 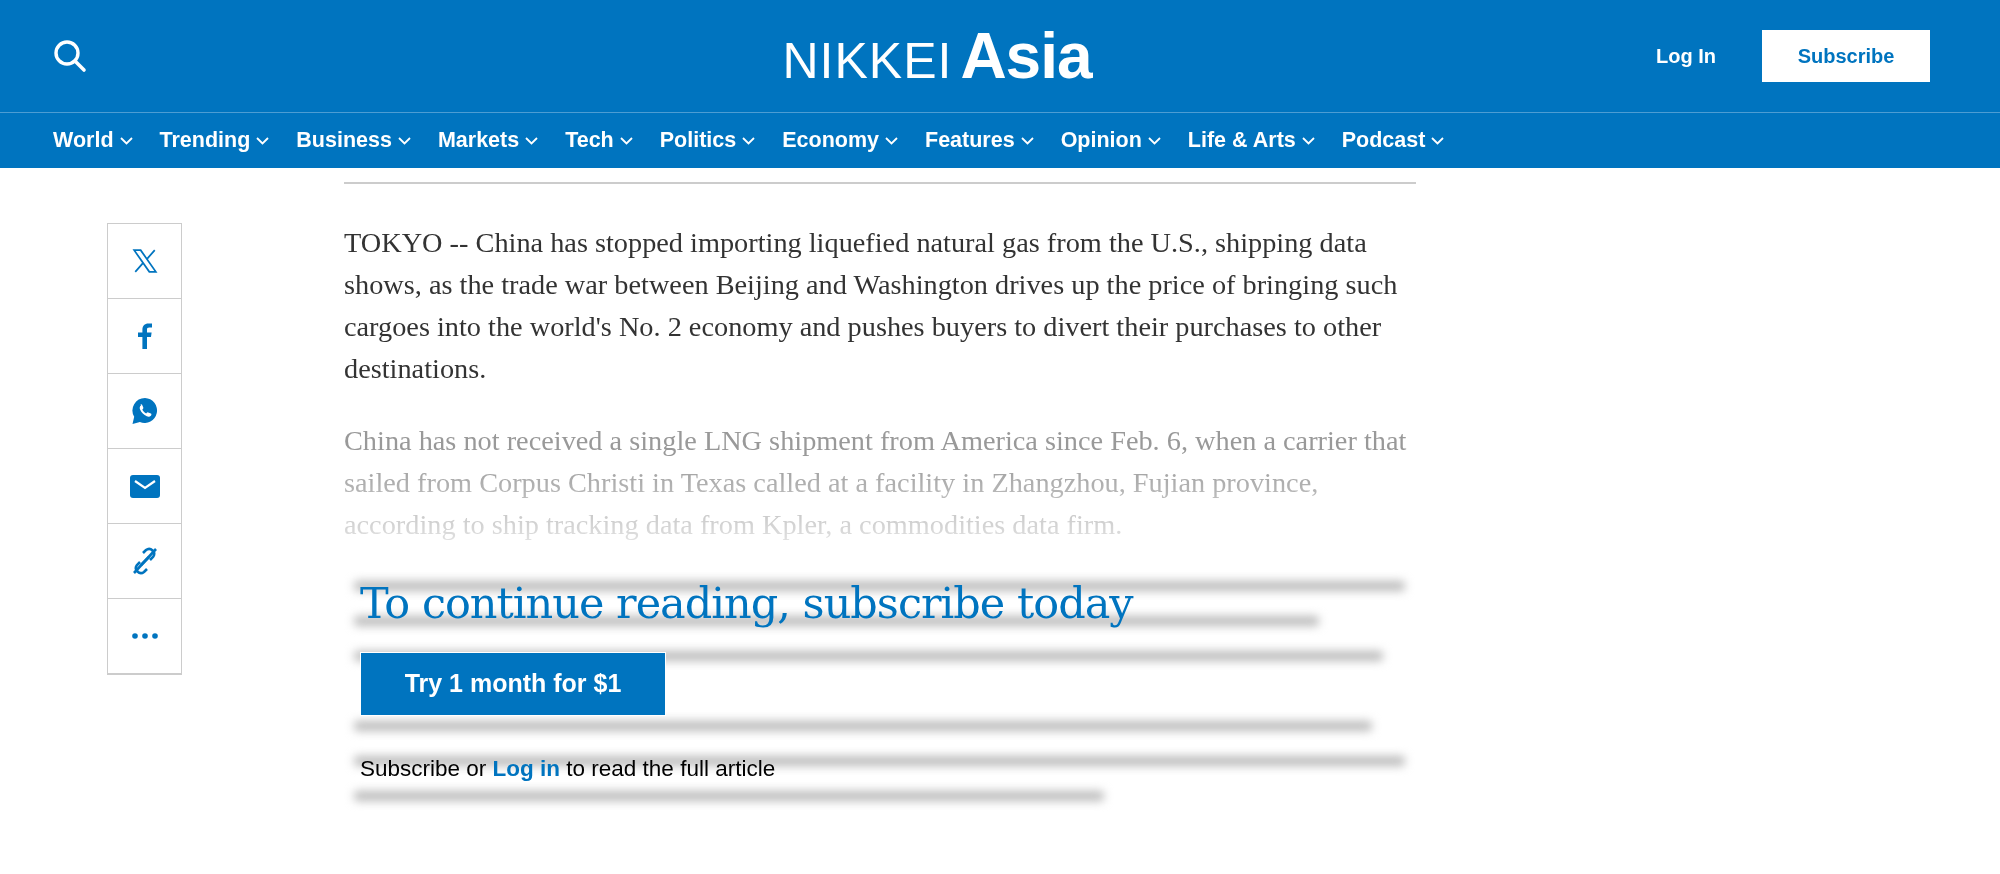 What do you see at coordinates (70, 56) in the screenshot?
I see `search-button` at bounding box center [70, 56].